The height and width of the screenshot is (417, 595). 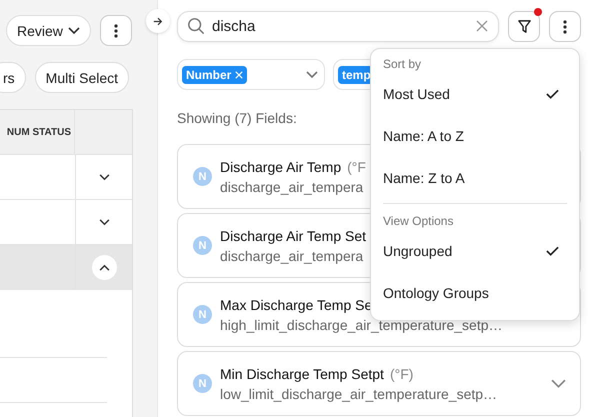 What do you see at coordinates (302, 374) in the screenshot?
I see `field-name: Min Discharge Temp Setpt` at bounding box center [302, 374].